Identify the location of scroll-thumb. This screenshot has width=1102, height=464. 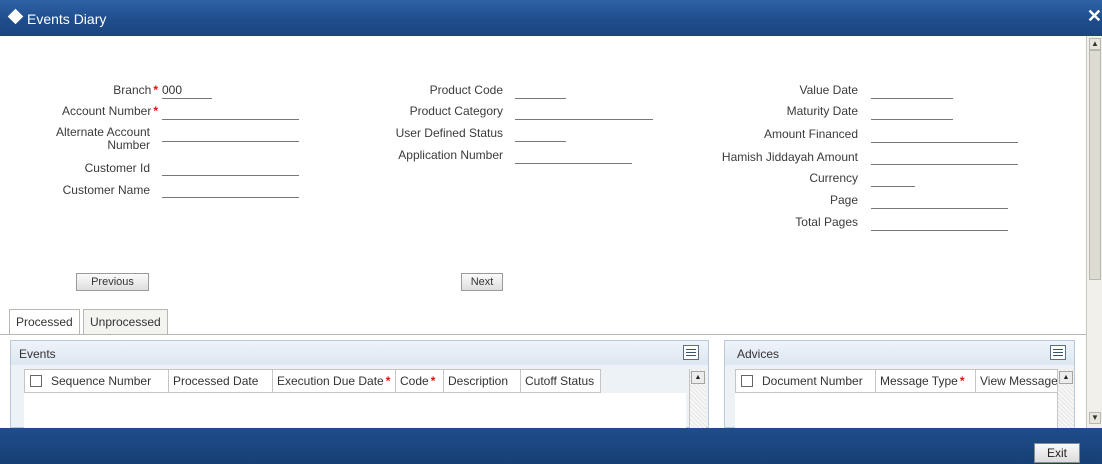
(1095, 165).